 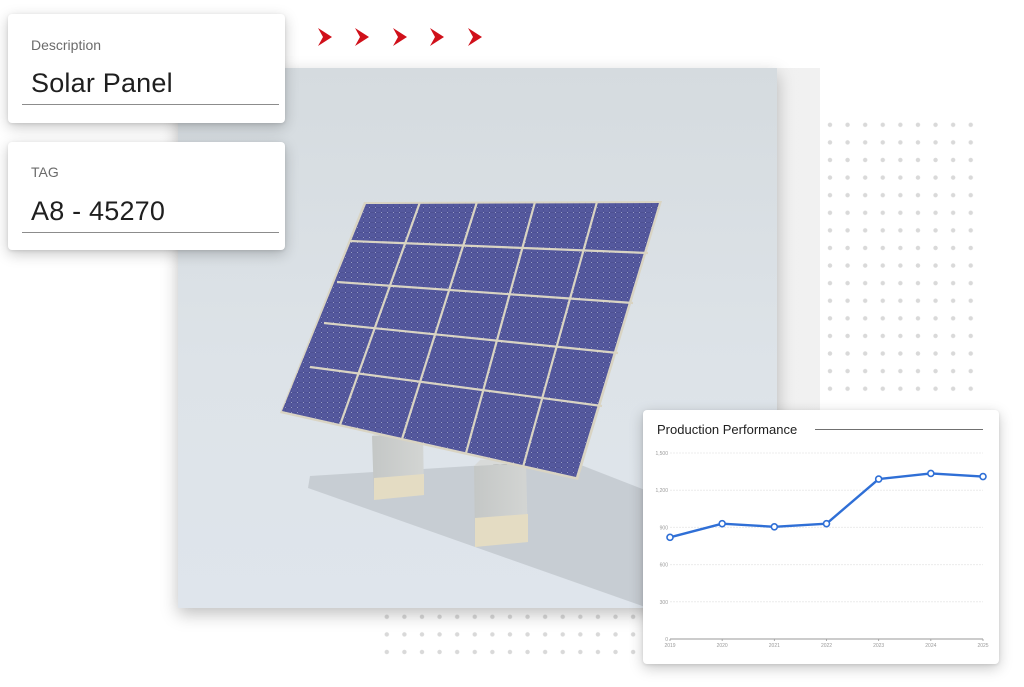 I want to click on y-tick-label: 600, so click(x=664, y=566).